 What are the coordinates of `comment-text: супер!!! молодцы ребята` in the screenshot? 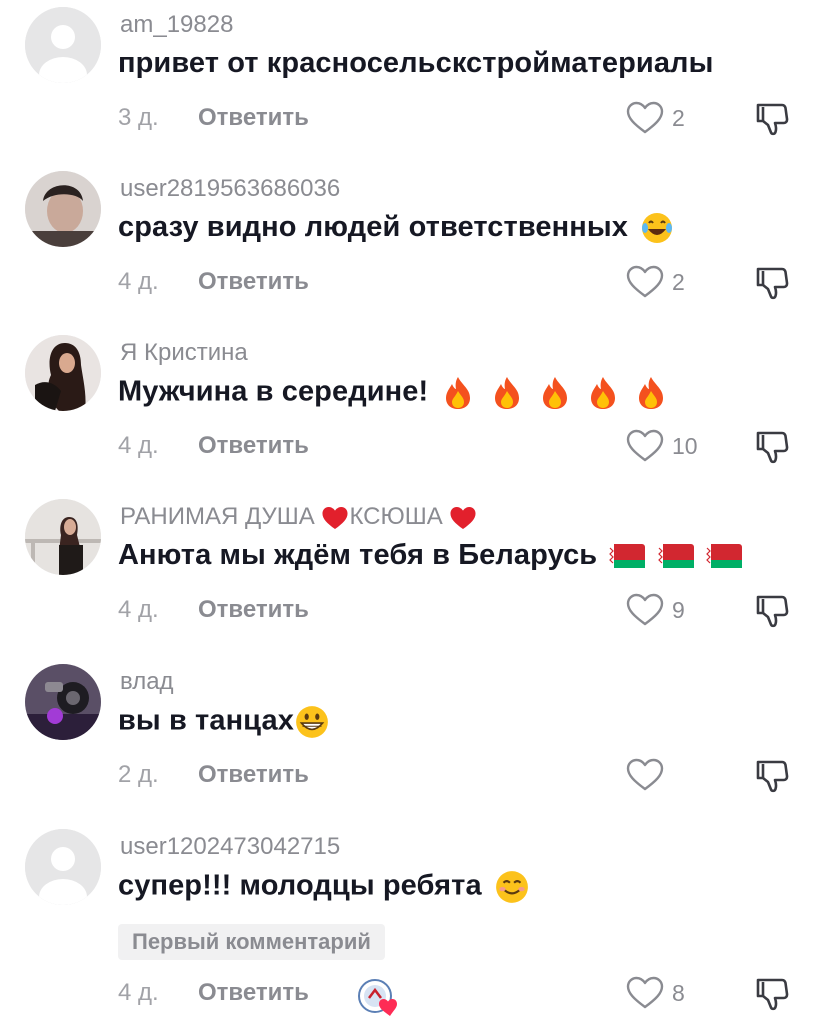 It's located at (324, 887).